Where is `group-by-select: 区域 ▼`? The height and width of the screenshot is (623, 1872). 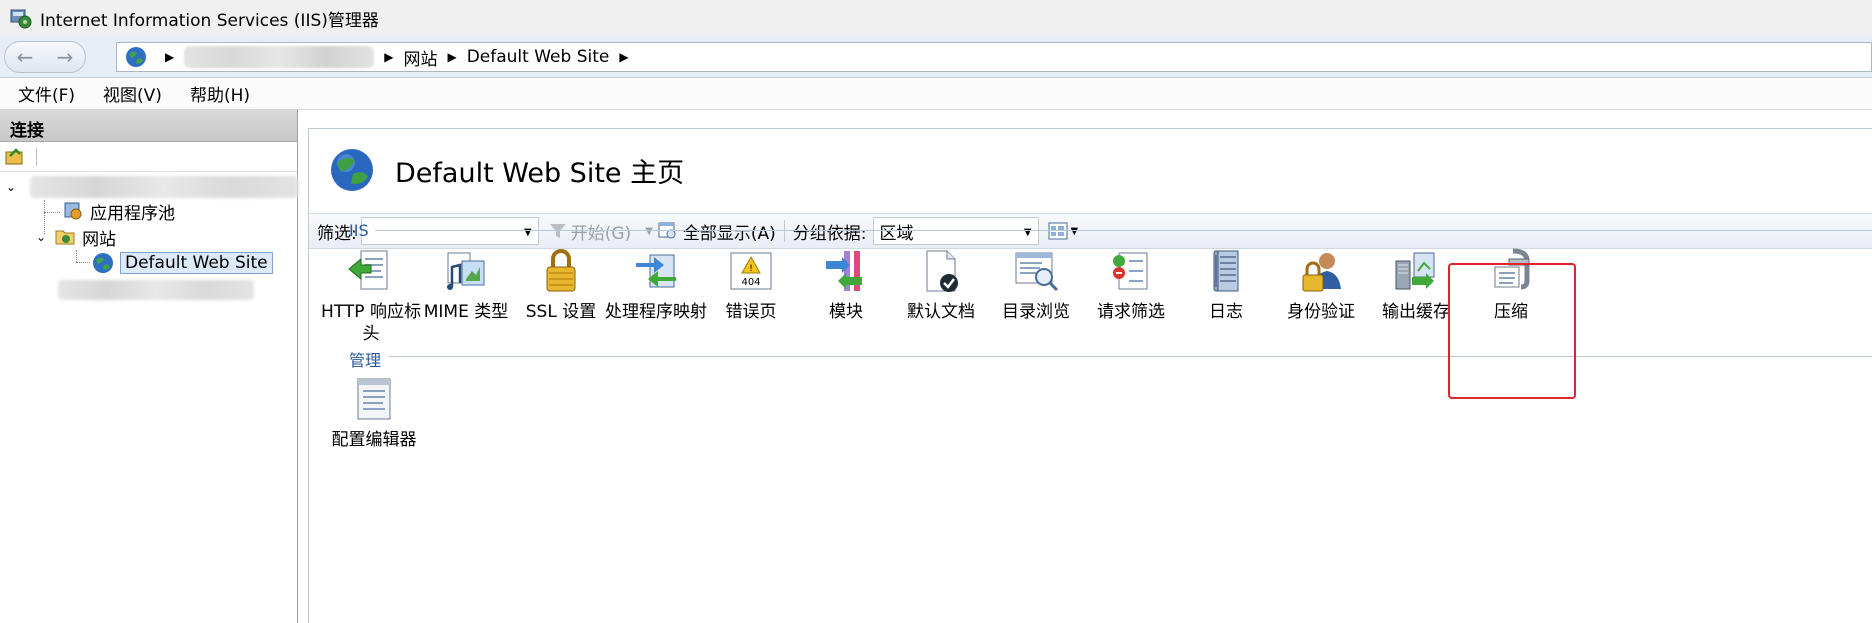
group-by-select: 区域 ▼ is located at coordinates (955, 231).